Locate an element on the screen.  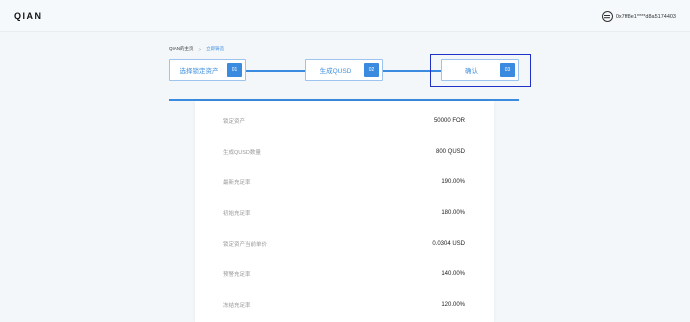
detail-row: 最新充足率 190.00% is located at coordinates (344, 182).